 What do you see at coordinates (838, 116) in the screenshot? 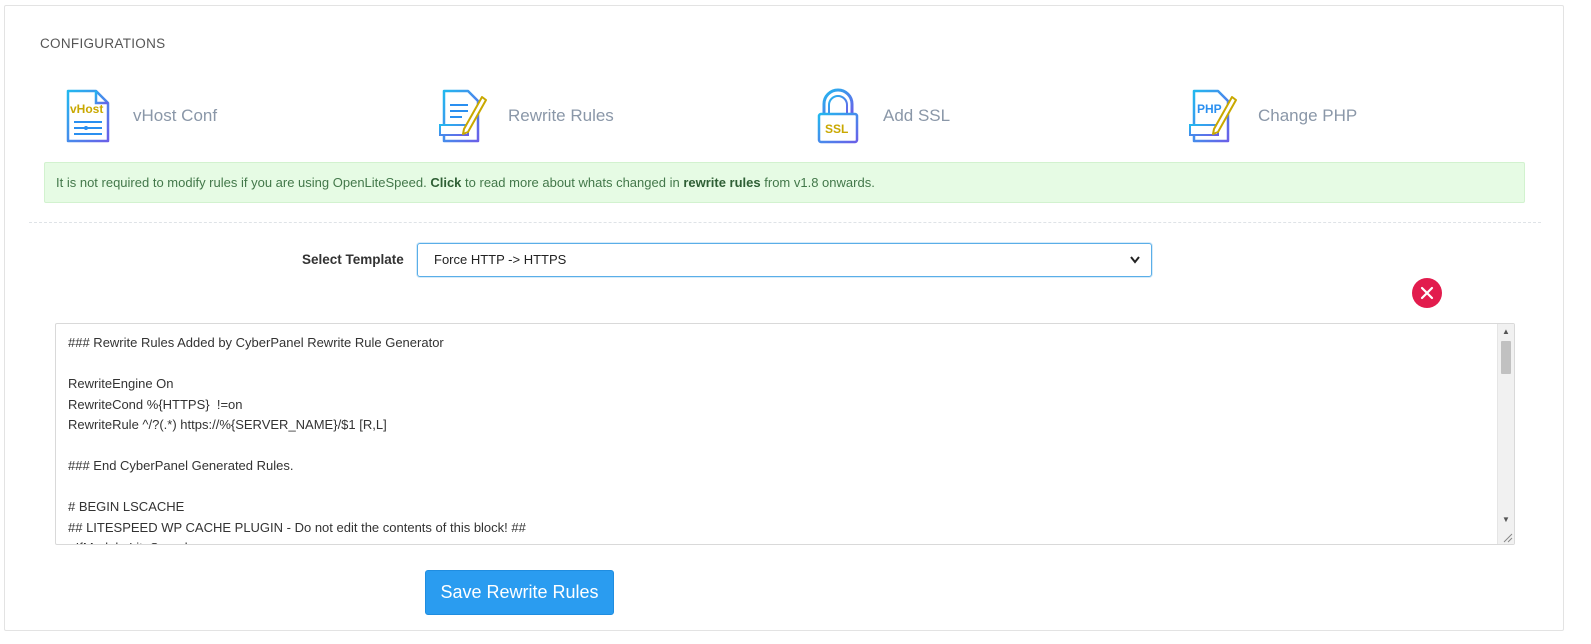
I see `ssl-padlock-icon: SSL` at bounding box center [838, 116].